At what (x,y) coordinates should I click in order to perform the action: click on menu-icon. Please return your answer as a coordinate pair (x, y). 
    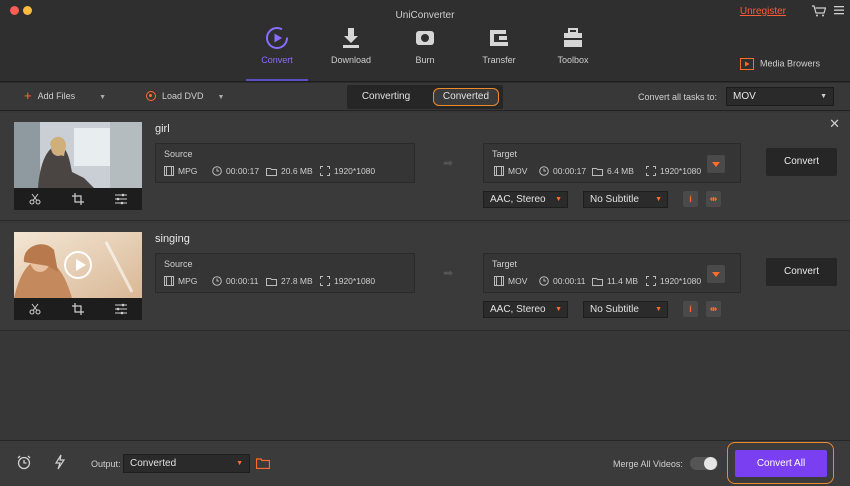
    Looking at the image, I should click on (839, 10).